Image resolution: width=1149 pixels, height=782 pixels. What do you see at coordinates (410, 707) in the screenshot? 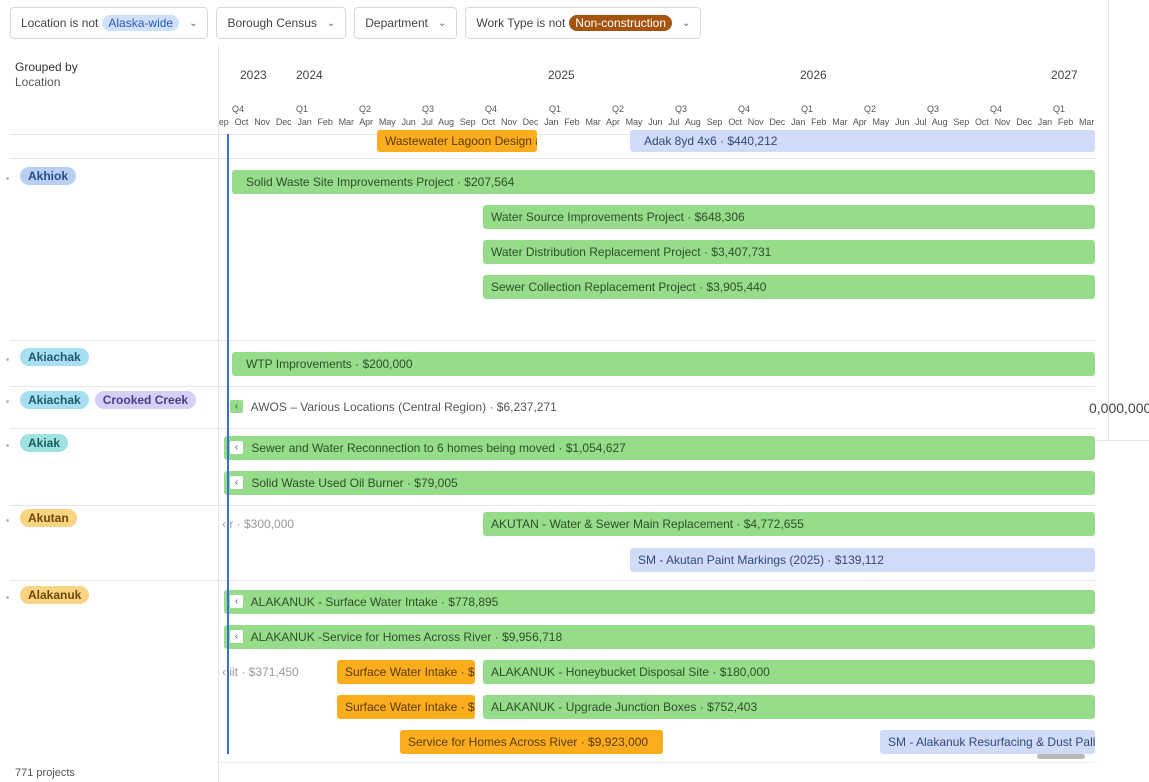
I see `project-bar-label: Surface Water Intake · $1` at bounding box center [410, 707].